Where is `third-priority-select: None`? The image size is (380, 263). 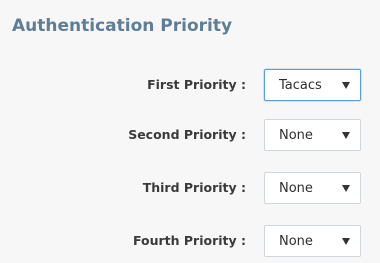
third-priority-select: None is located at coordinates (312, 188).